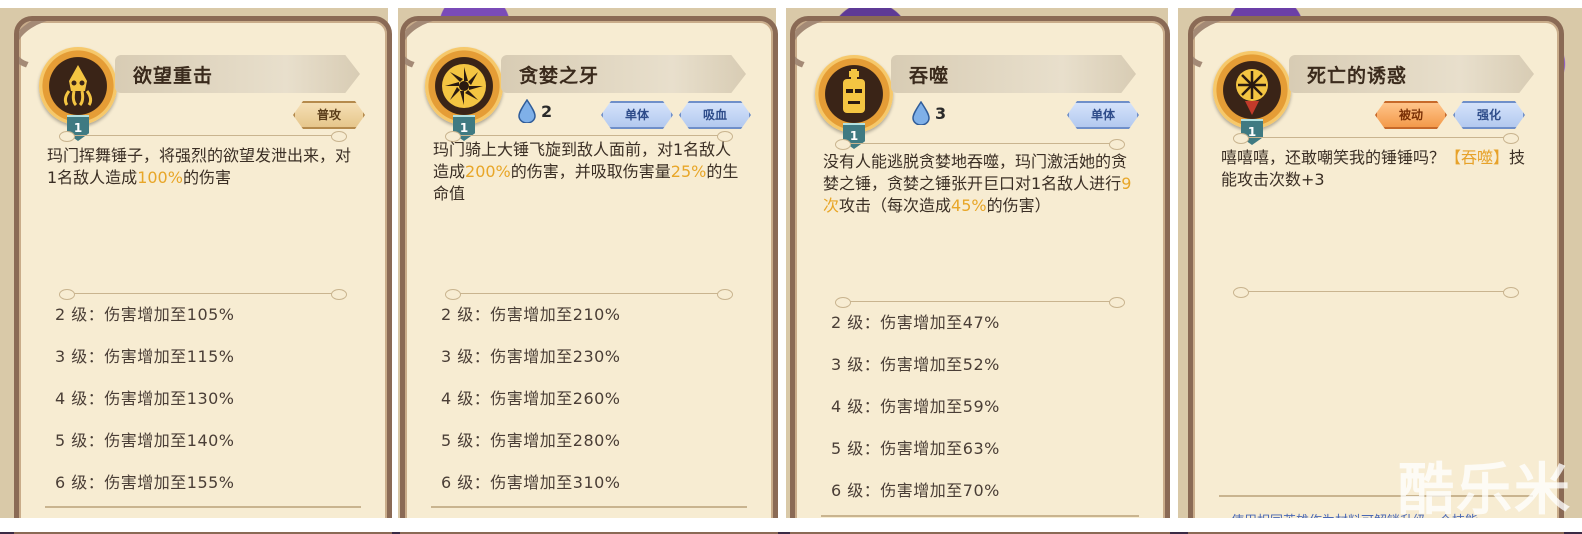 The width and height of the screenshot is (1582, 534). What do you see at coordinates (531, 356) in the screenshot?
I see `level-upgrade-item: 3 级：伤害增加至230%` at bounding box center [531, 356].